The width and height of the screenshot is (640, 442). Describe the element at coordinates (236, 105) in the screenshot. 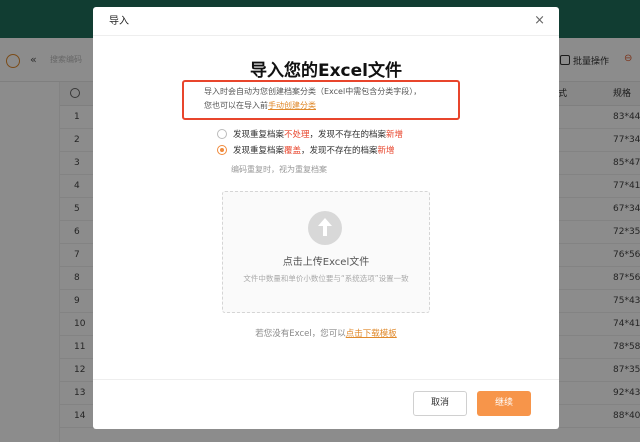

I see `hint-prefix: 您也可以在导入前` at that location.